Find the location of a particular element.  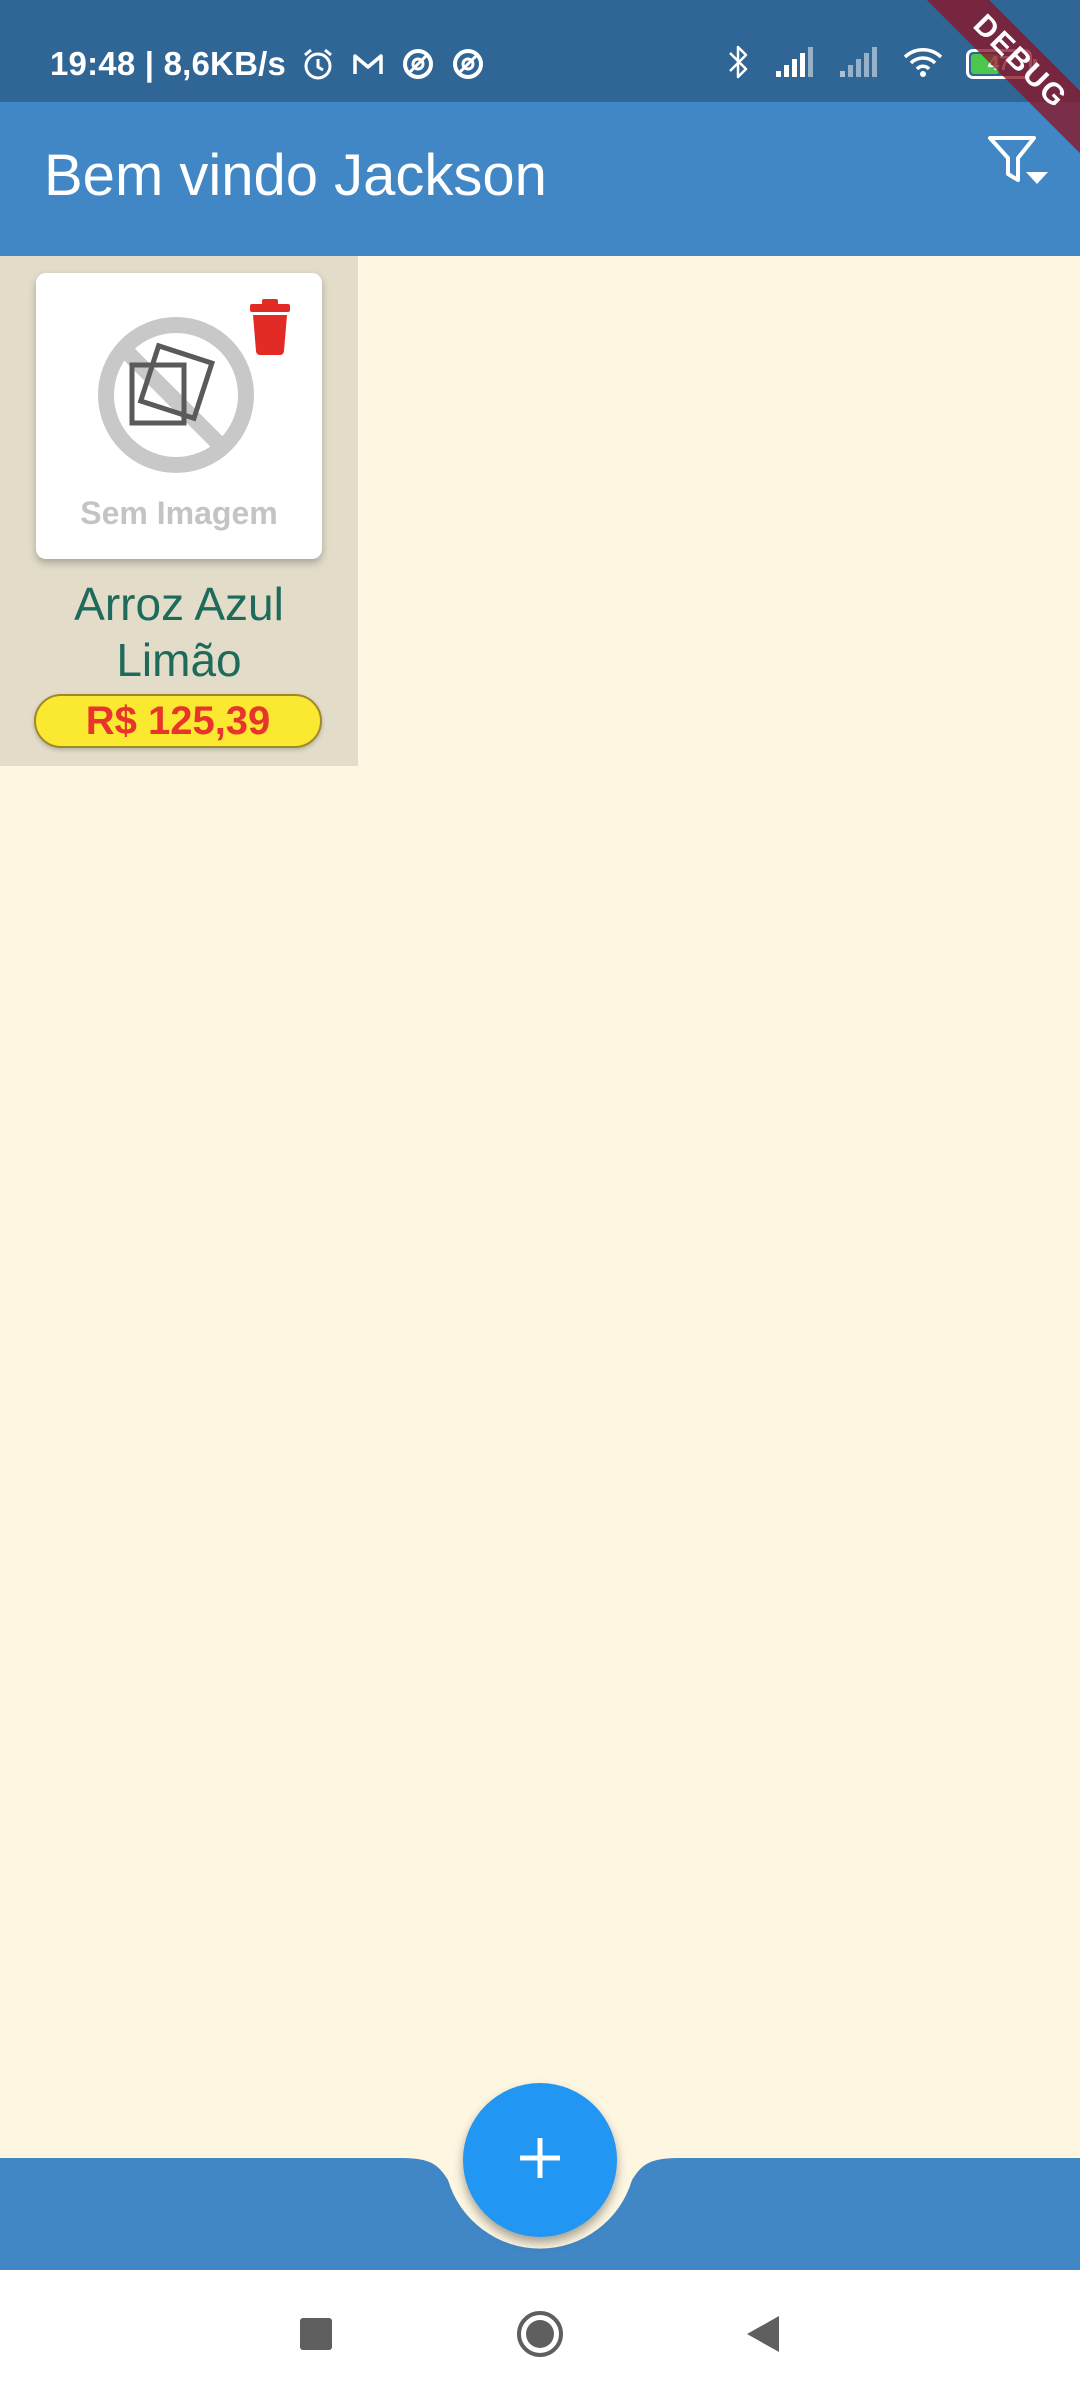

gmail-icon is located at coordinates (368, 64).